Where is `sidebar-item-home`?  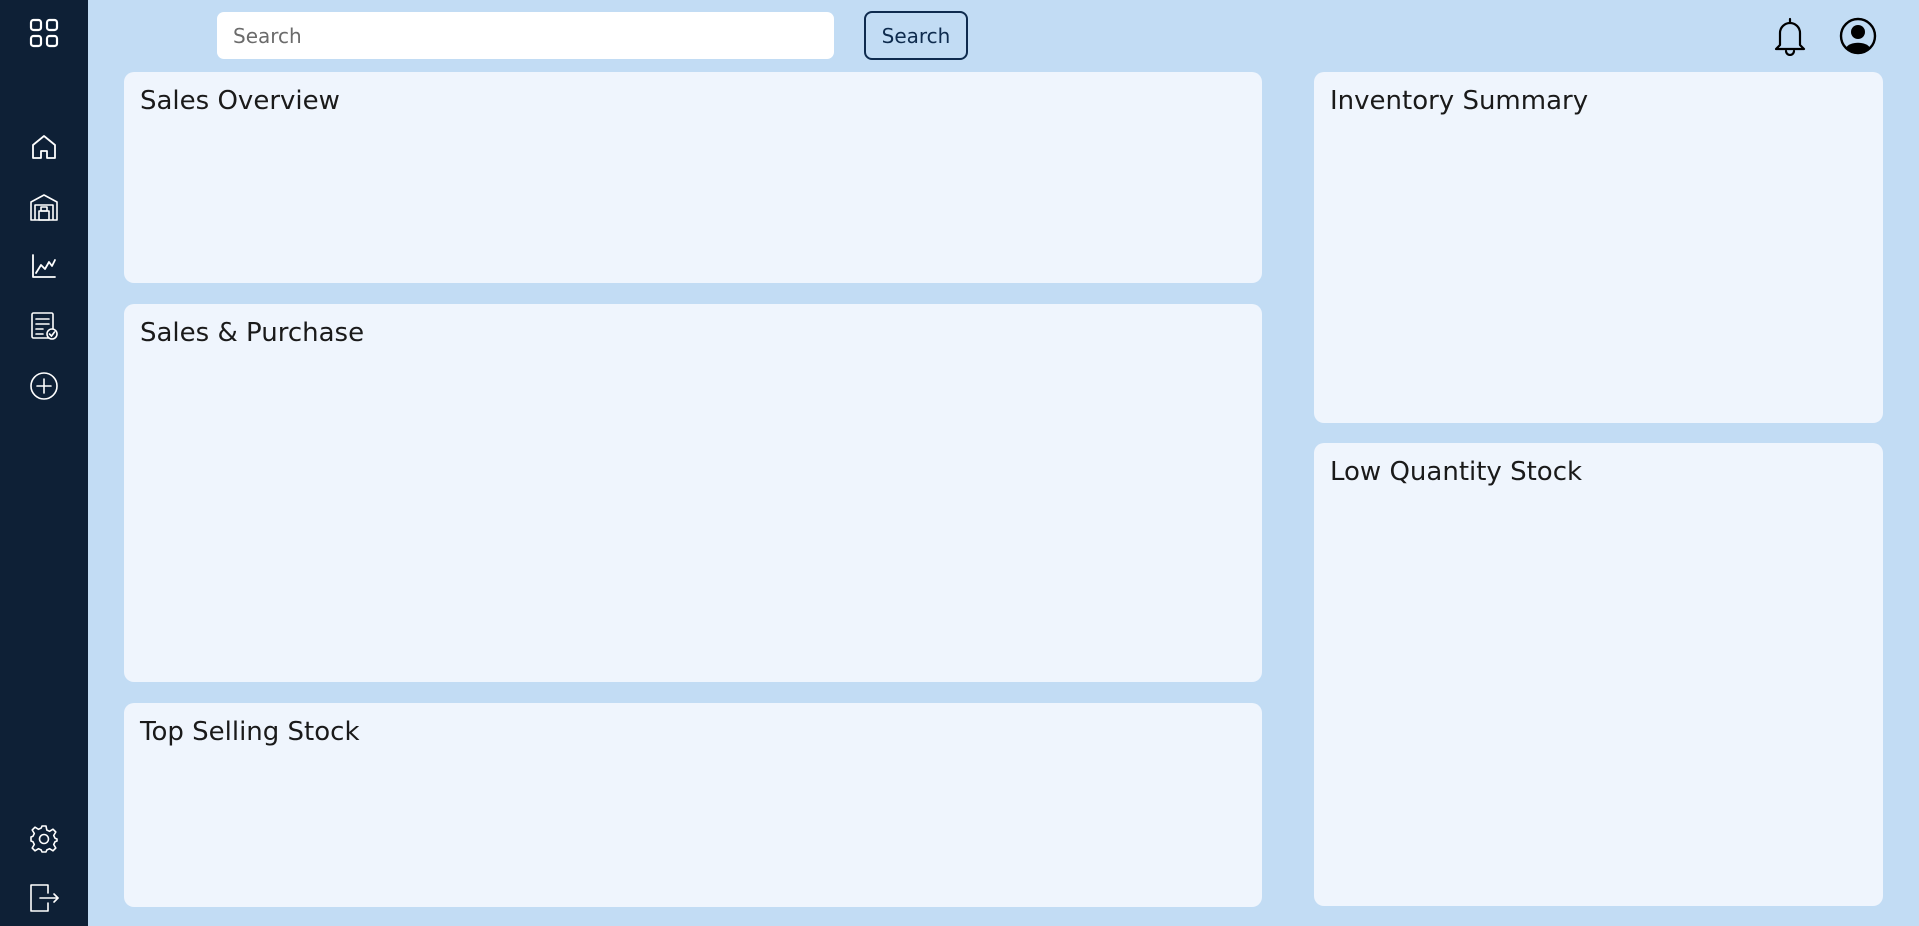 sidebar-item-home is located at coordinates (44, 147).